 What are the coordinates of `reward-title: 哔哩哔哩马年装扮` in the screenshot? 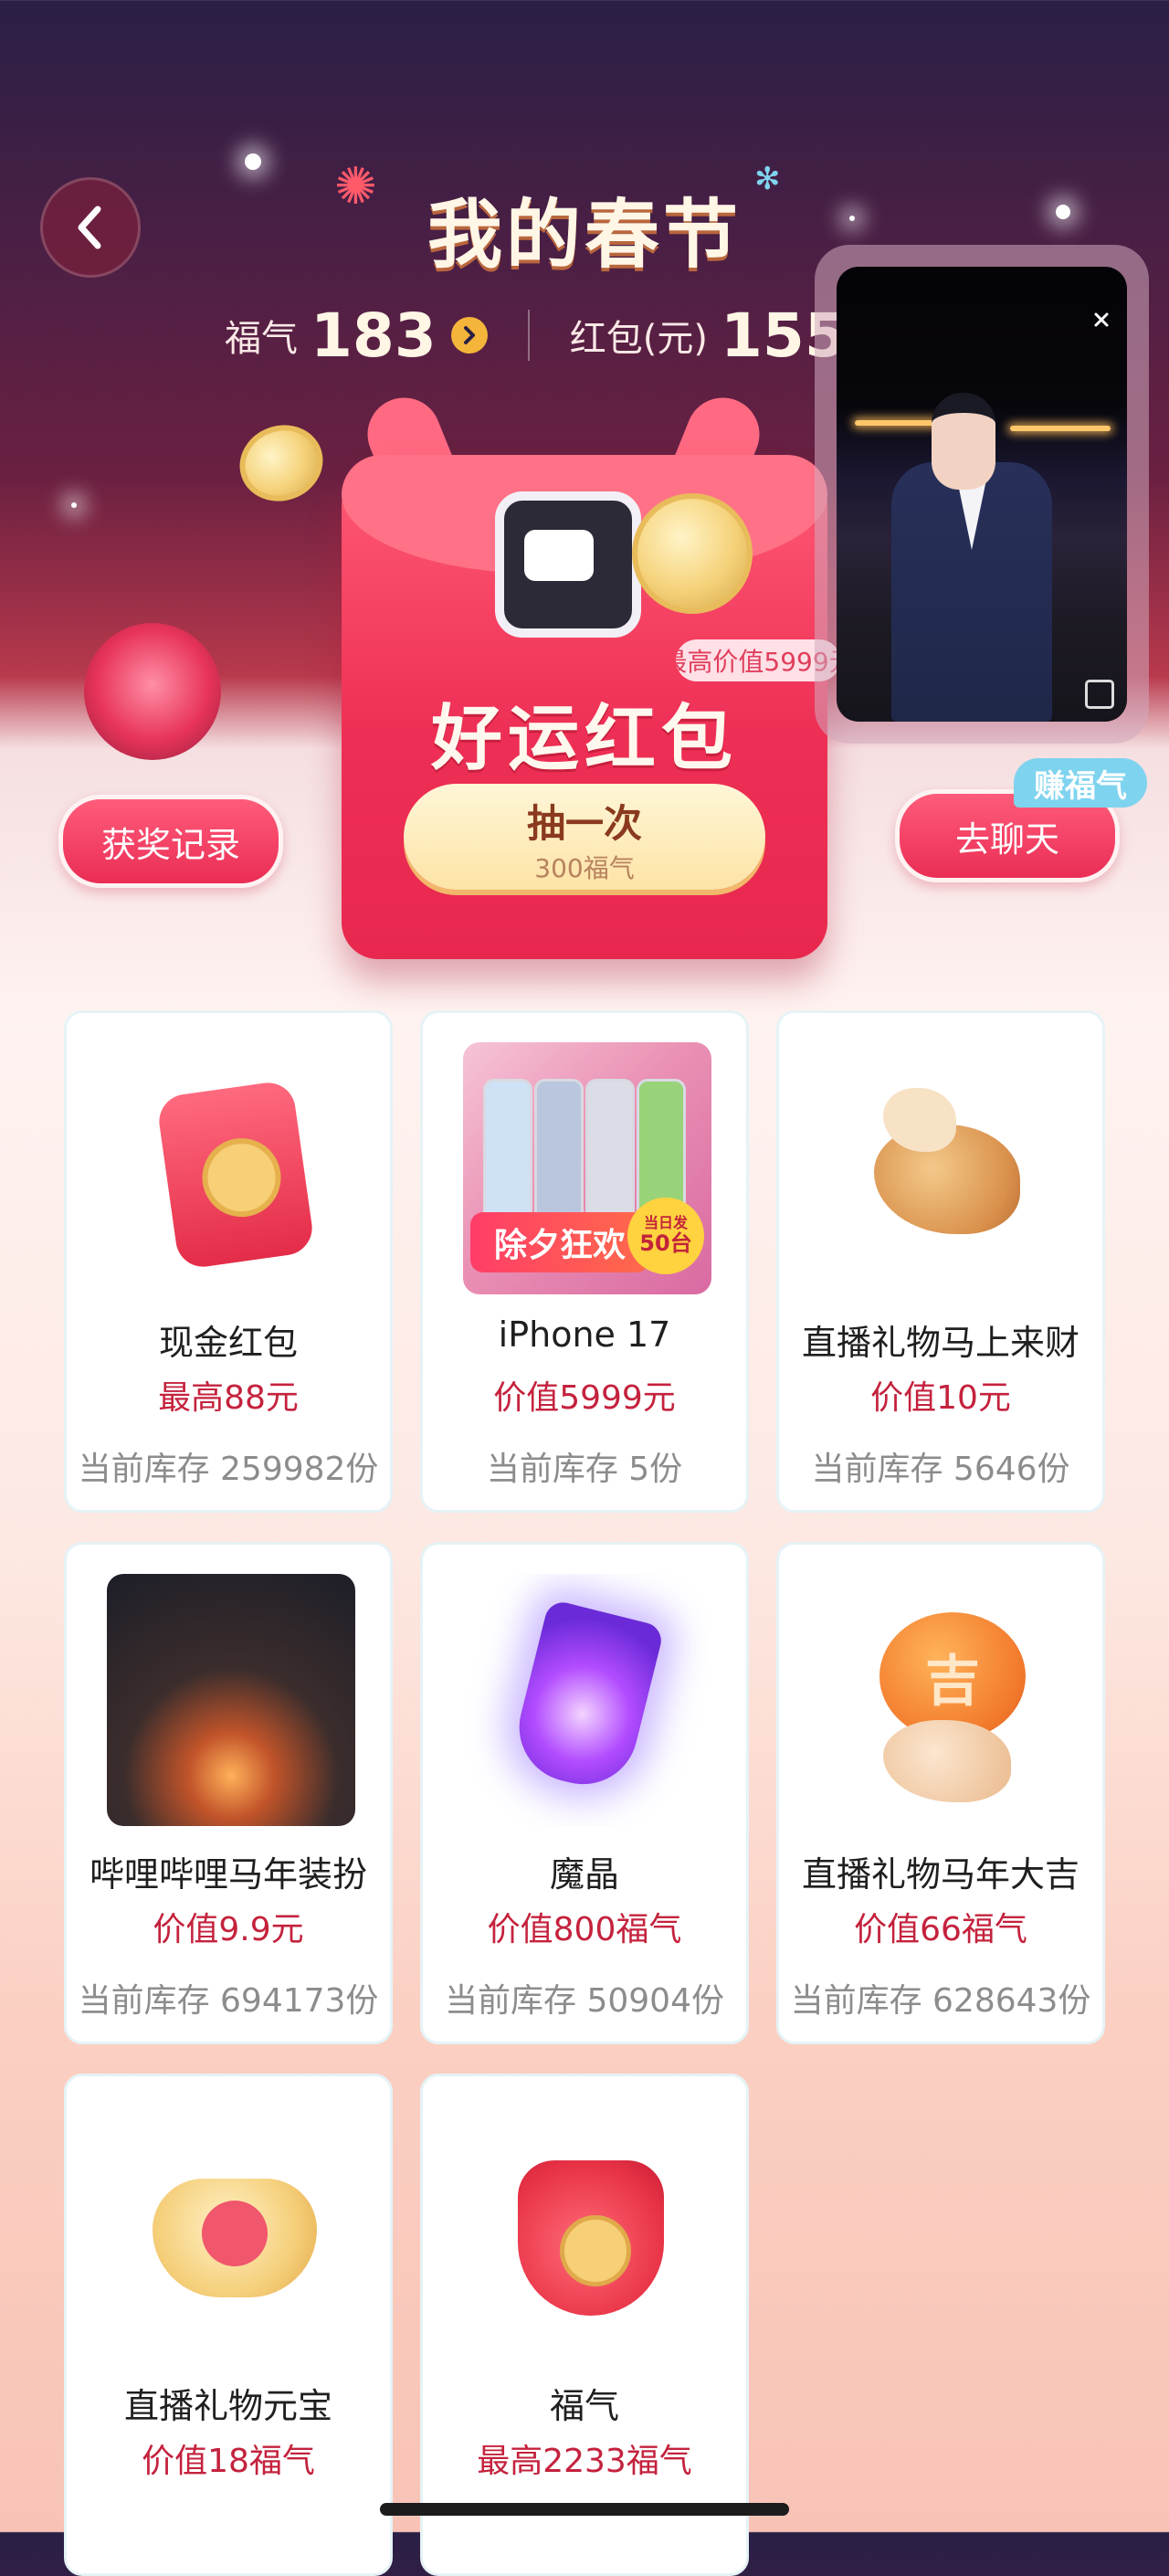 It's located at (228, 1874).